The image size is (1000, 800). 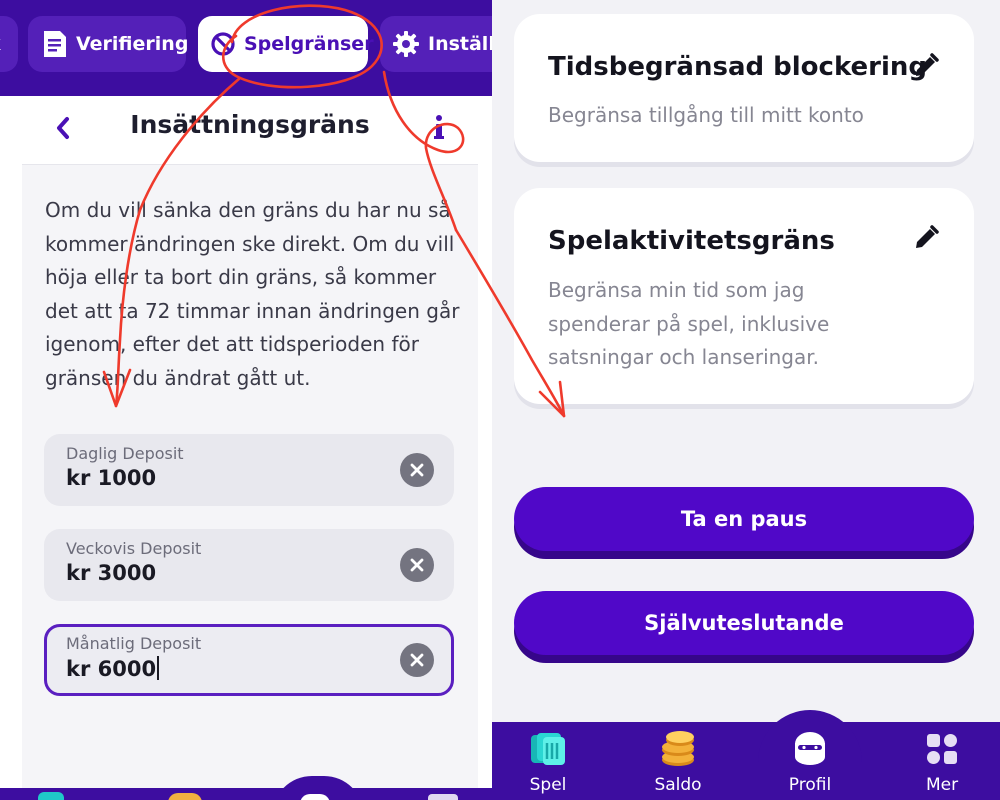 I want to click on bottom-nav-partial, so click(x=246, y=794).